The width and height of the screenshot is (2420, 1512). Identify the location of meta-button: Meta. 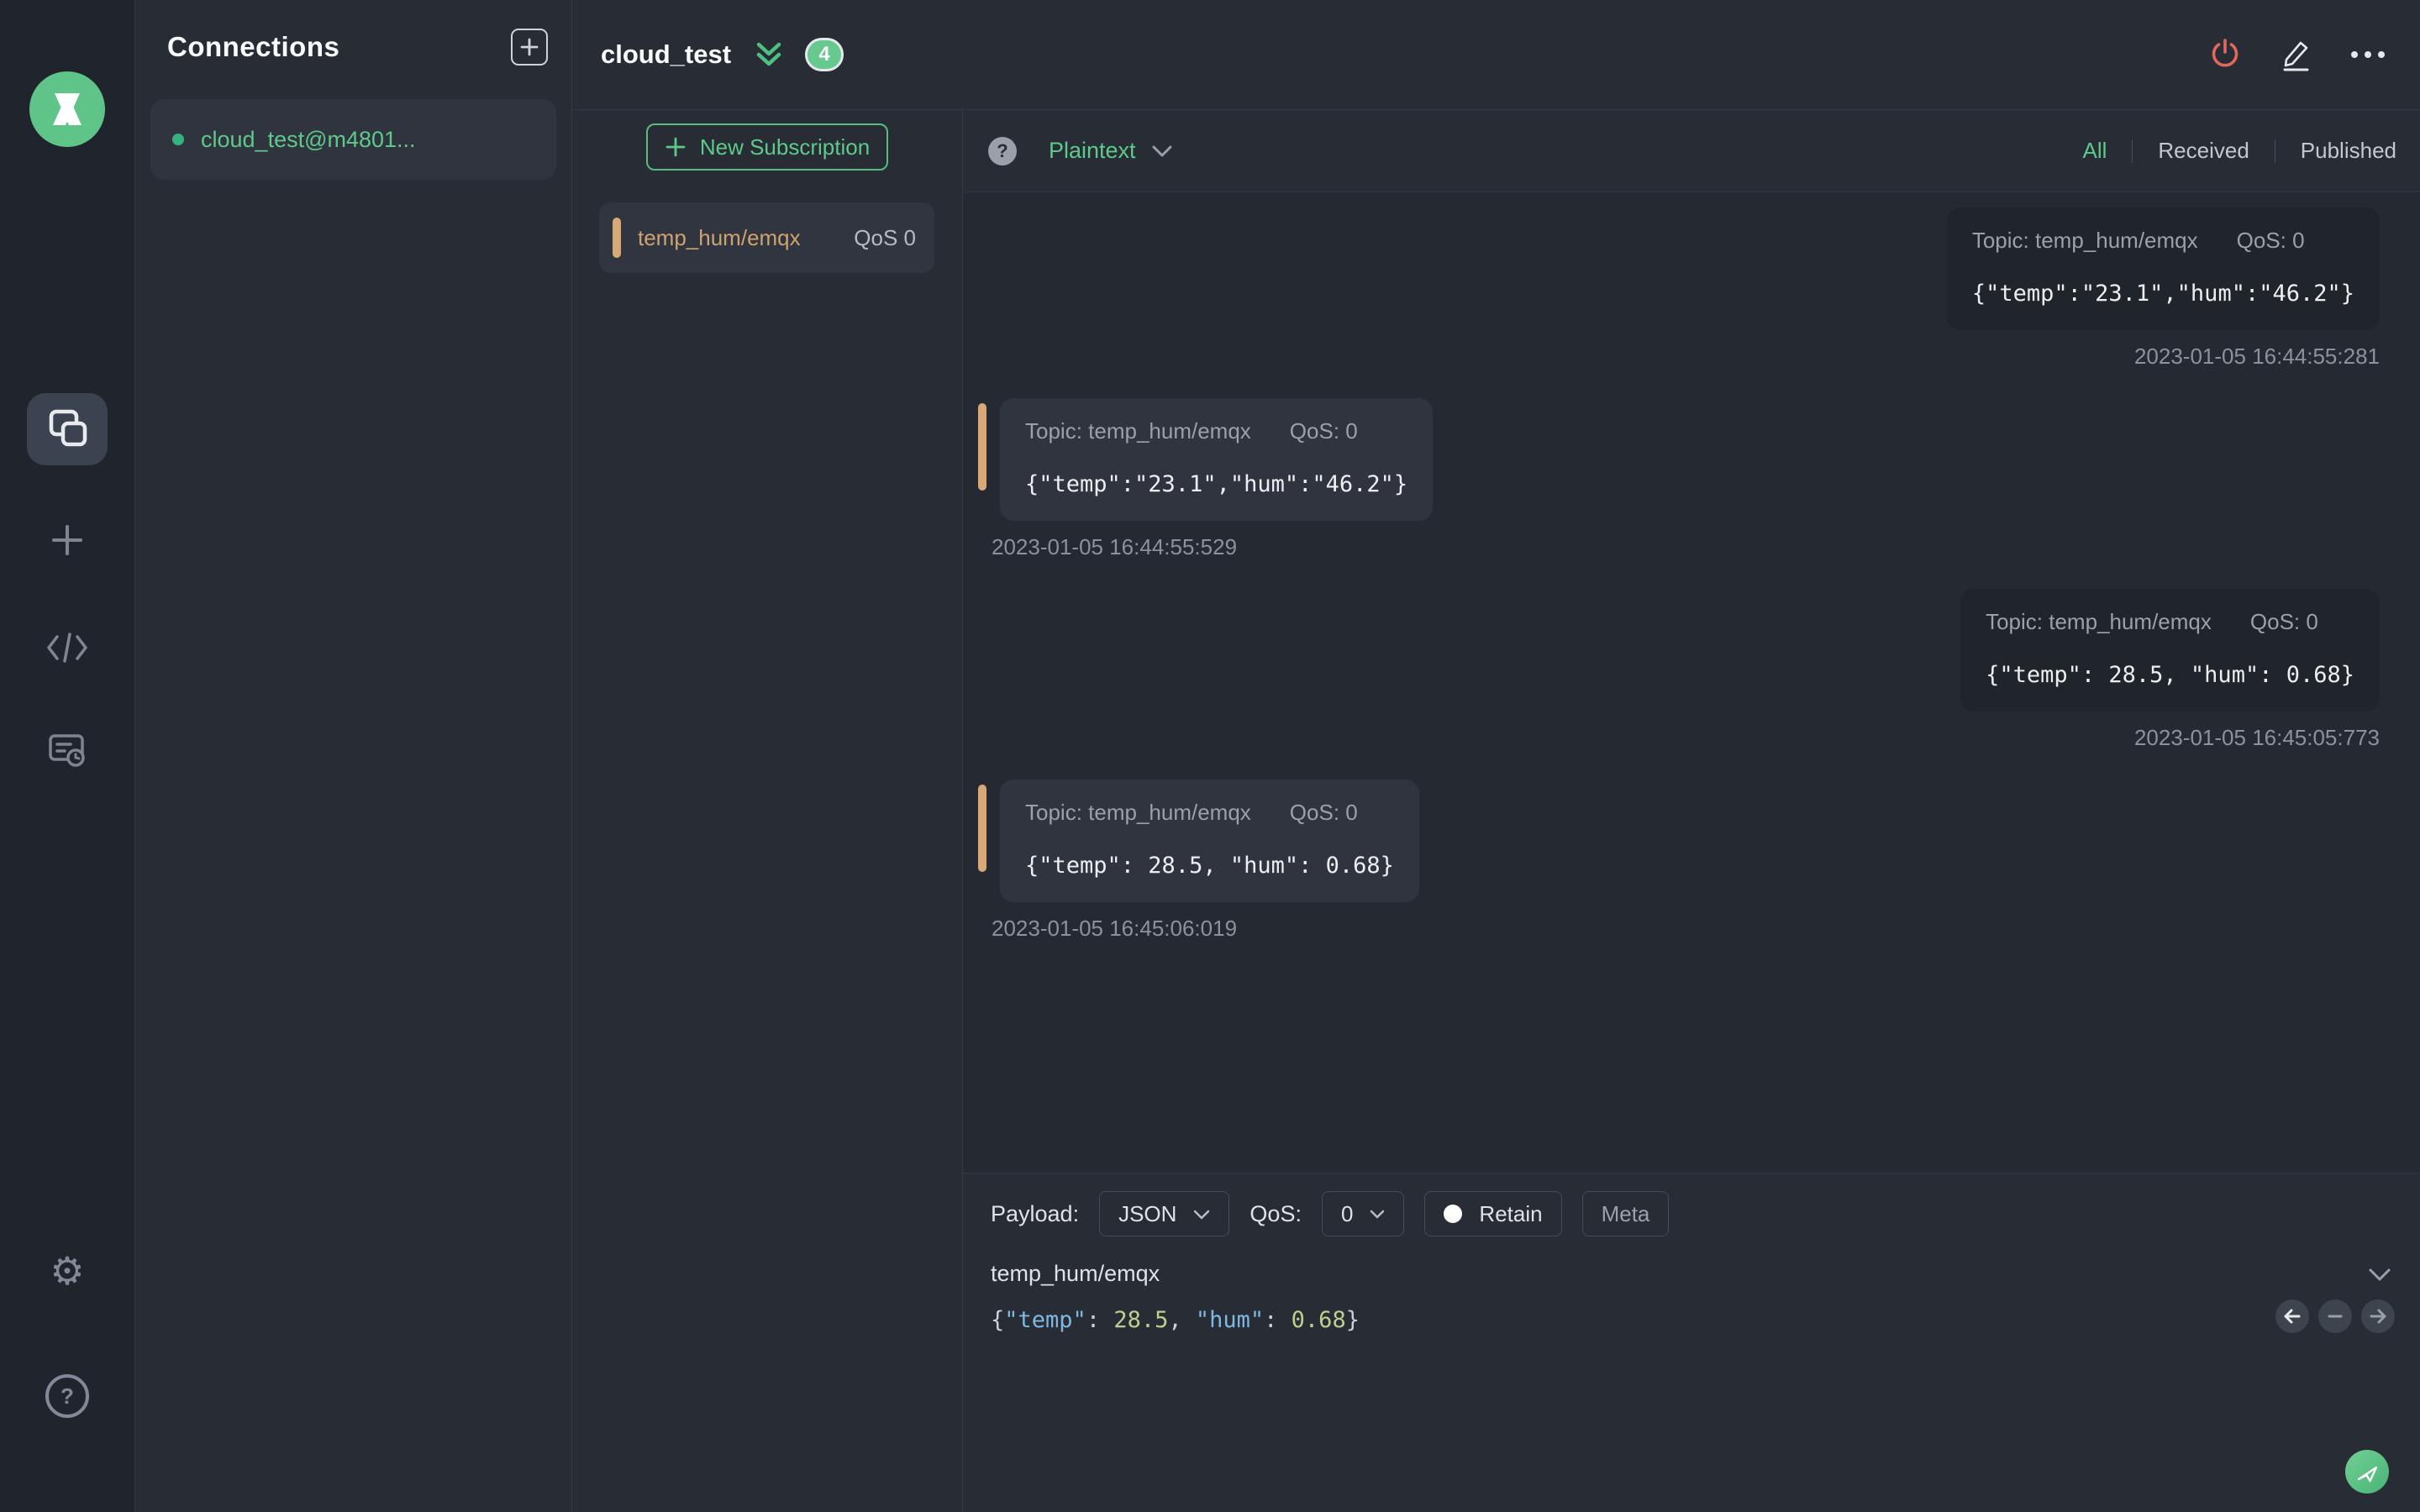
(1625, 1213).